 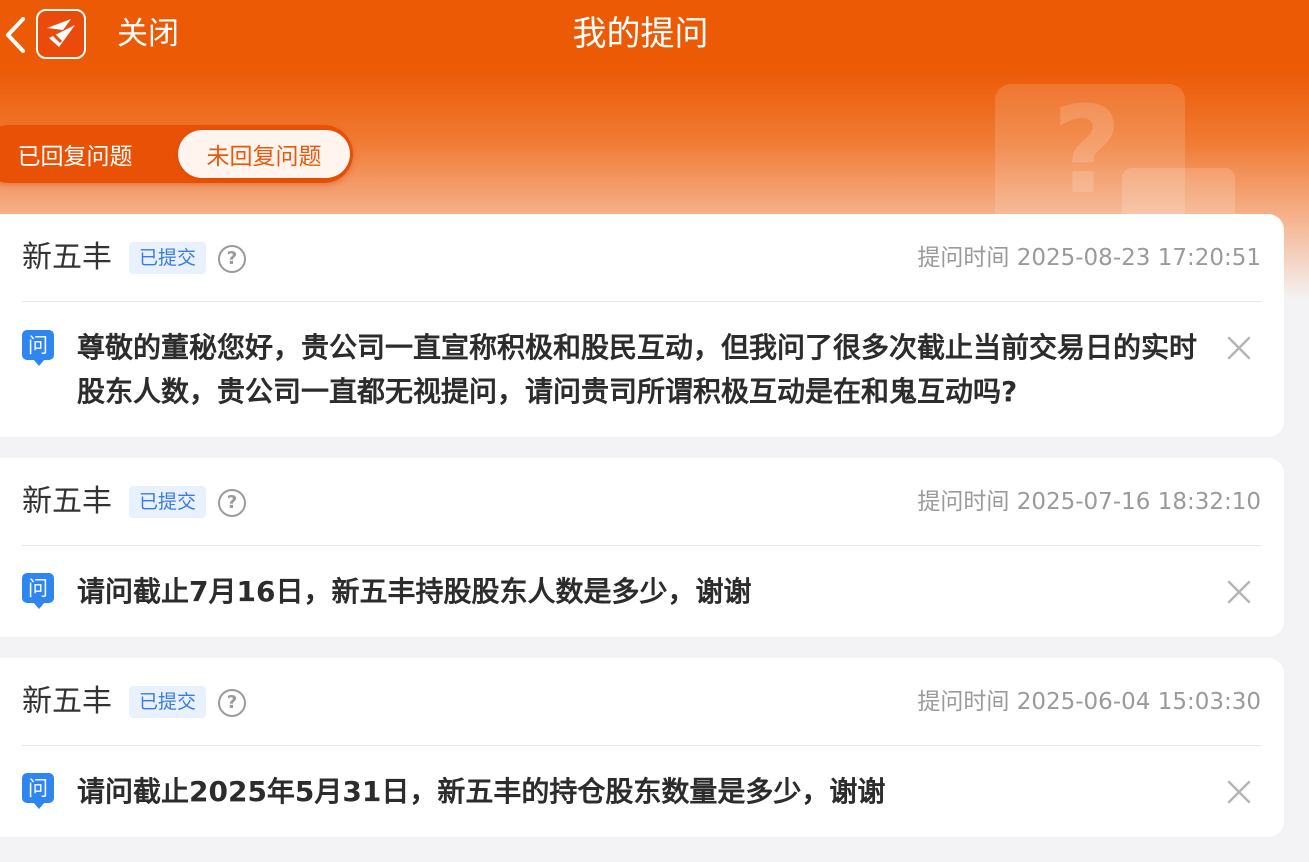 I want to click on question-time: 提问时间 2025-08-23 17:20:51, so click(x=1089, y=258).